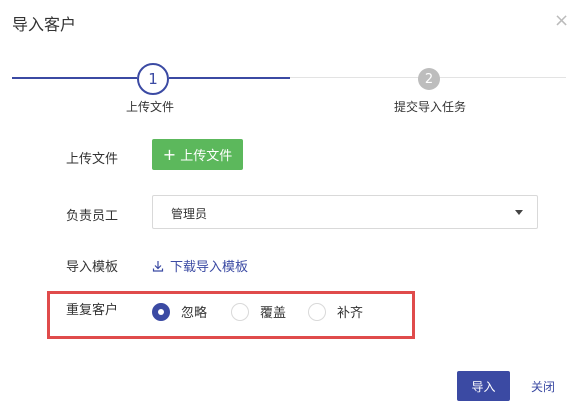 The height and width of the screenshot is (411, 578). I want to click on download-template-link: 下载导入模板, so click(200, 265).